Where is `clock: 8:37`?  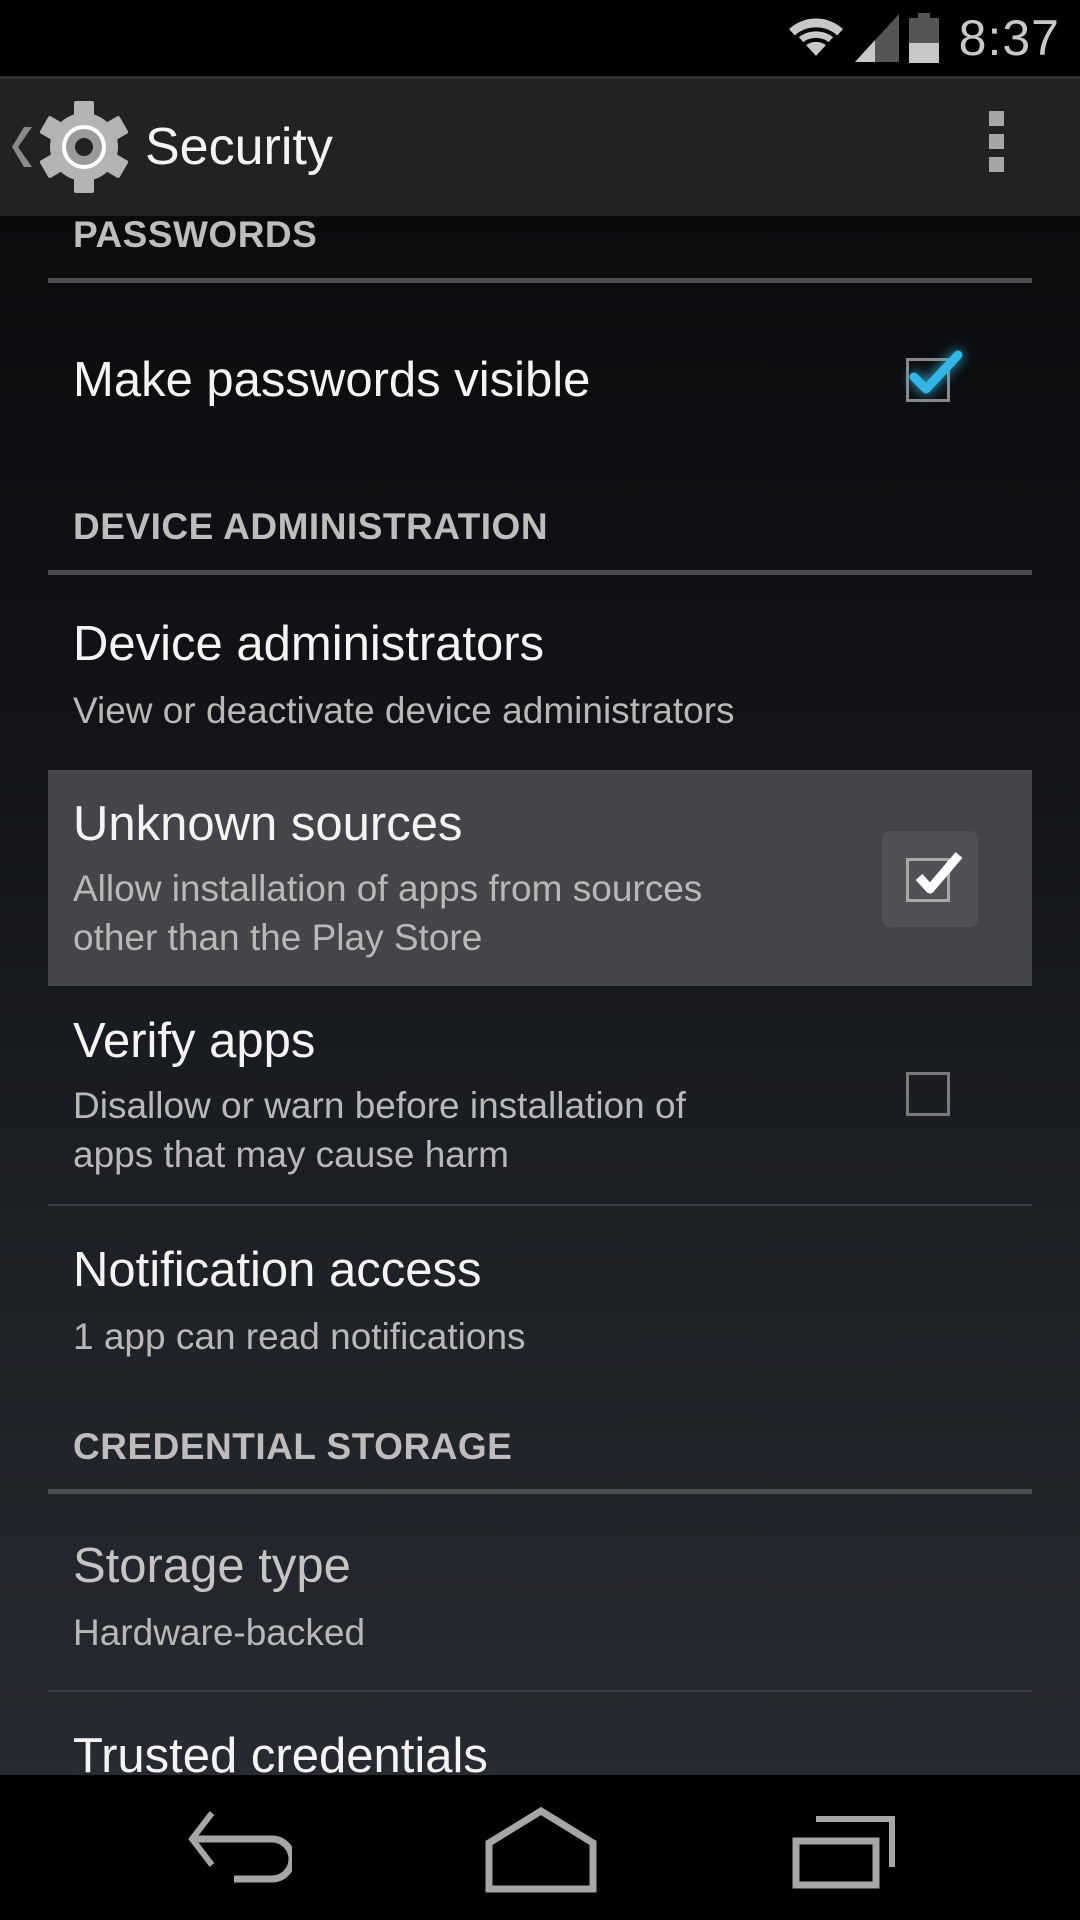
clock: 8:37 is located at coordinates (1009, 38).